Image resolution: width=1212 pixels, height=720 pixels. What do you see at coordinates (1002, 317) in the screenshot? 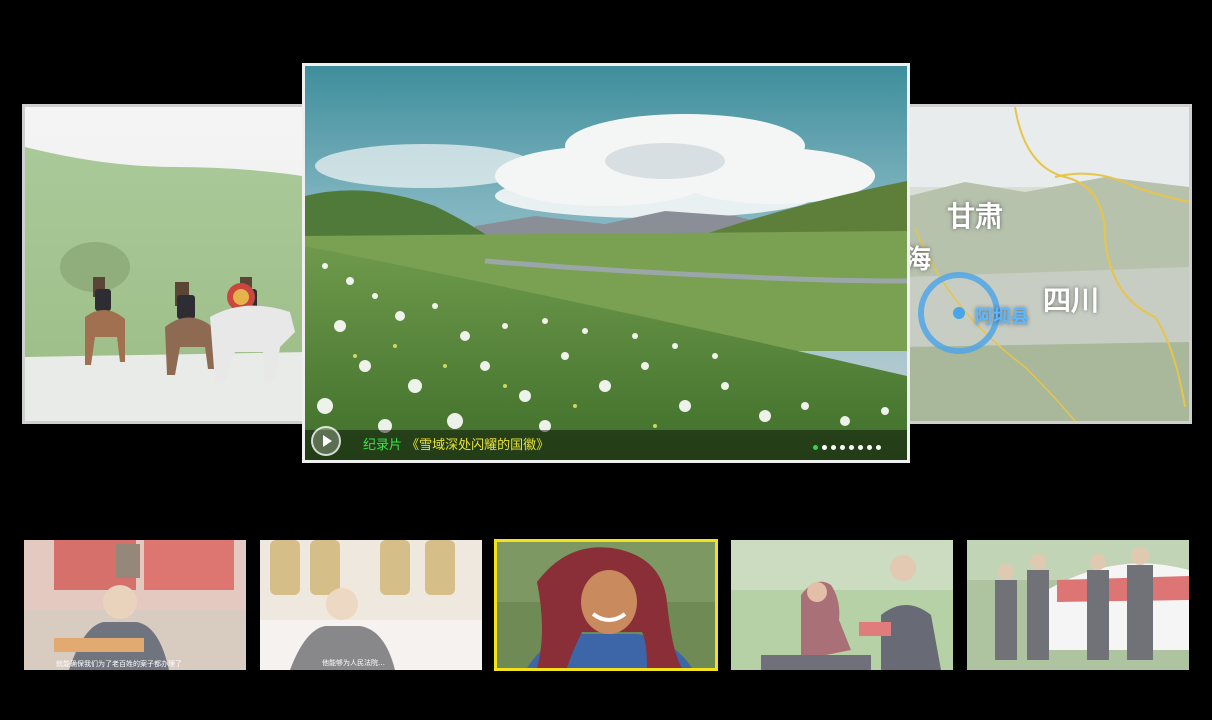
I see `map-label-aba: 阿坝县` at bounding box center [1002, 317].